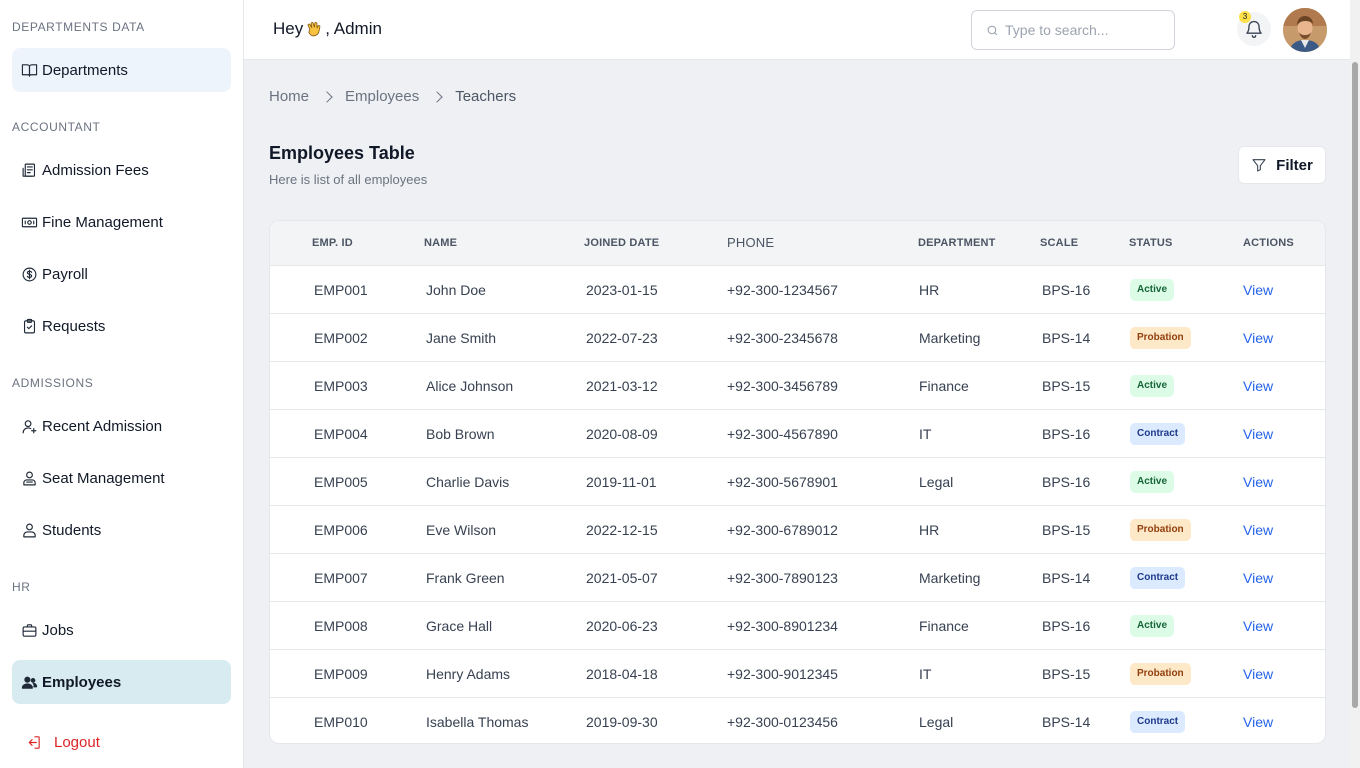 This screenshot has height=768, width=1360. I want to click on cell-joined-date: 2022-12-15, so click(622, 530).